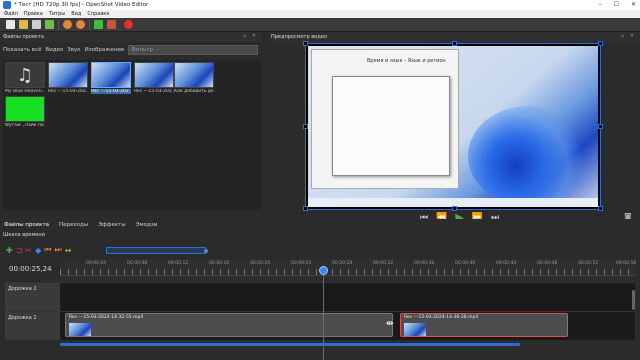  I want to click on tab-effects: Эффекты, so click(112, 225).